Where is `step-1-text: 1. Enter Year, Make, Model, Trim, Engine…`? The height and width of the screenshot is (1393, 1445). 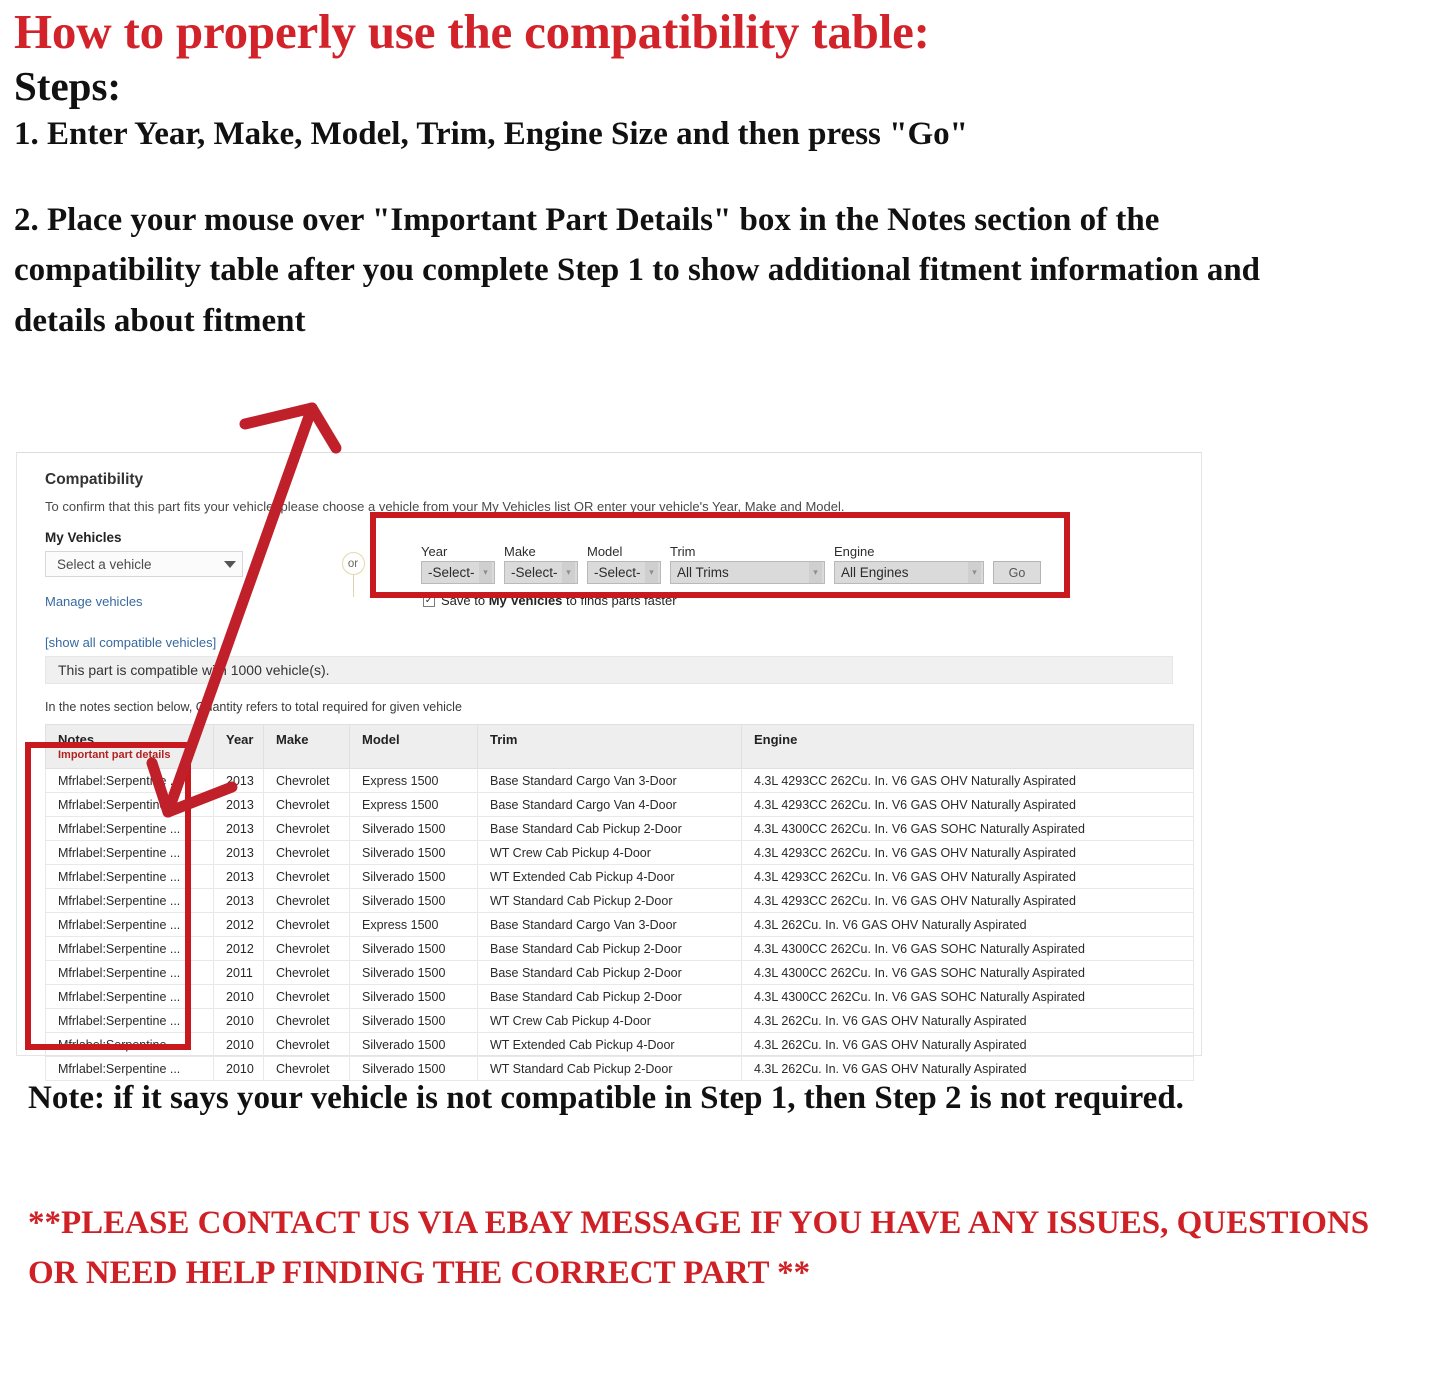 step-1-text: 1. Enter Year, Make, Model, Trim, Engine… is located at coordinates (491, 133).